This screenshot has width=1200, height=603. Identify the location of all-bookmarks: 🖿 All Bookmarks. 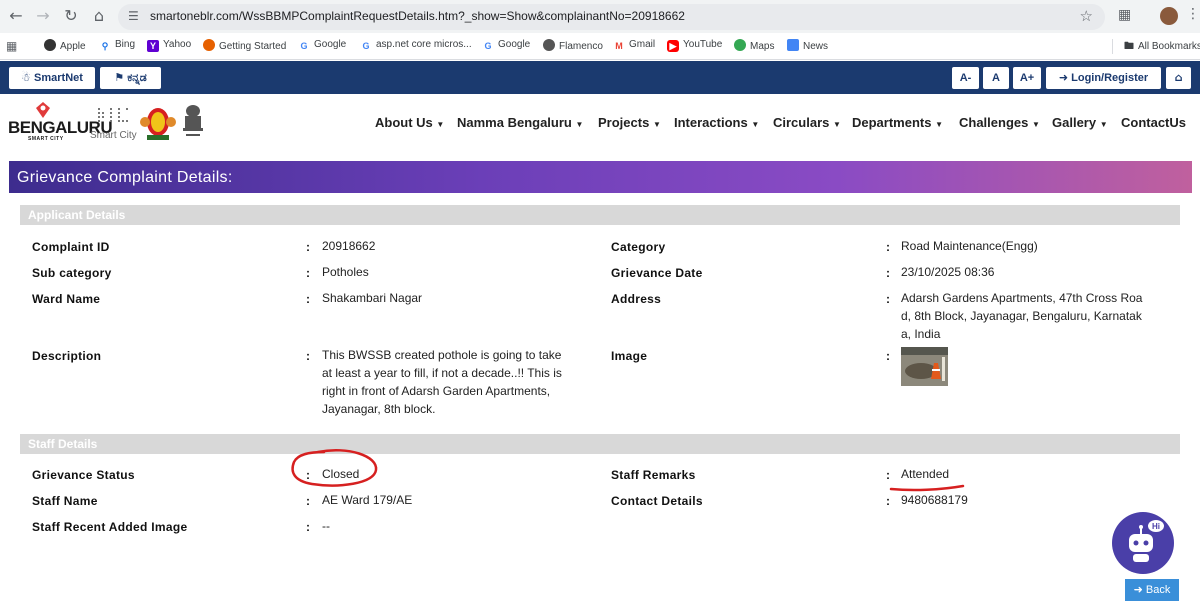
(1162, 47).